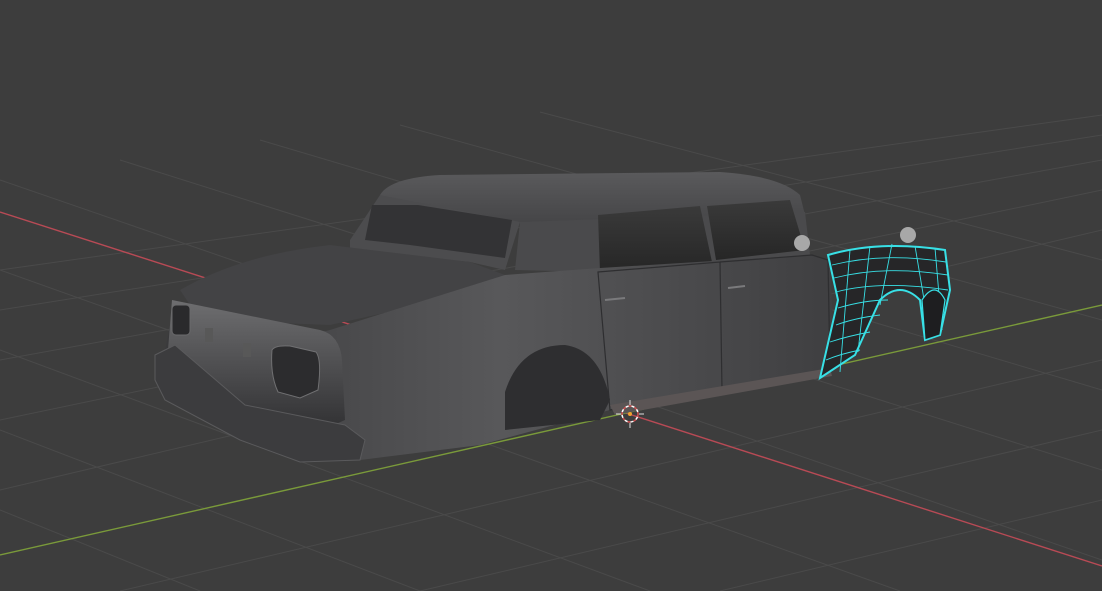 This screenshot has height=591, width=1102. Describe the element at coordinates (630, 414) in the screenshot. I see `origin-icon` at that location.